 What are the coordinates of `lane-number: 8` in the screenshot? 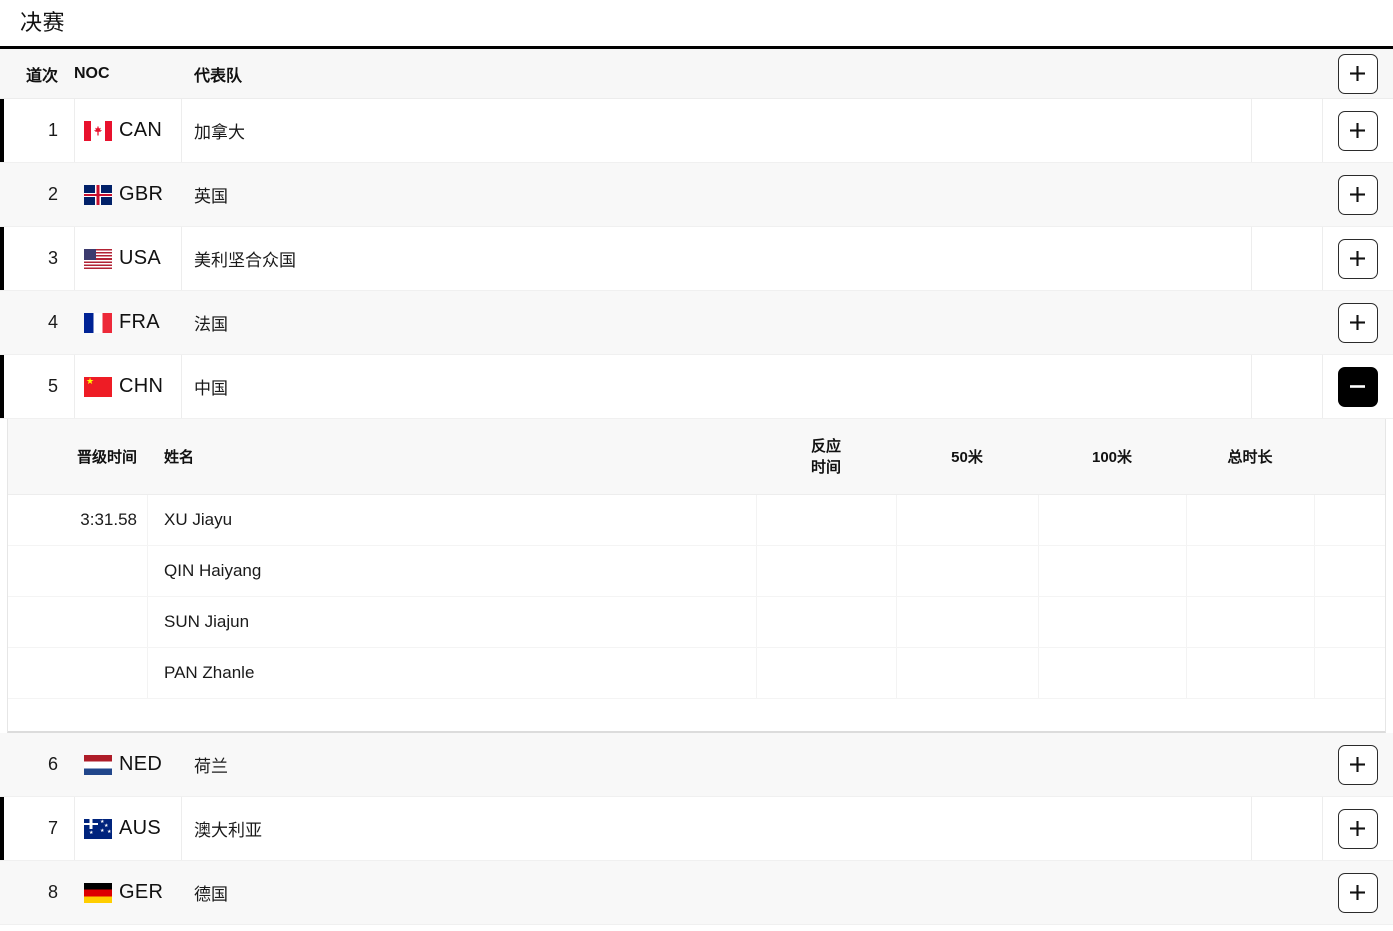 It's located at (52, 892).